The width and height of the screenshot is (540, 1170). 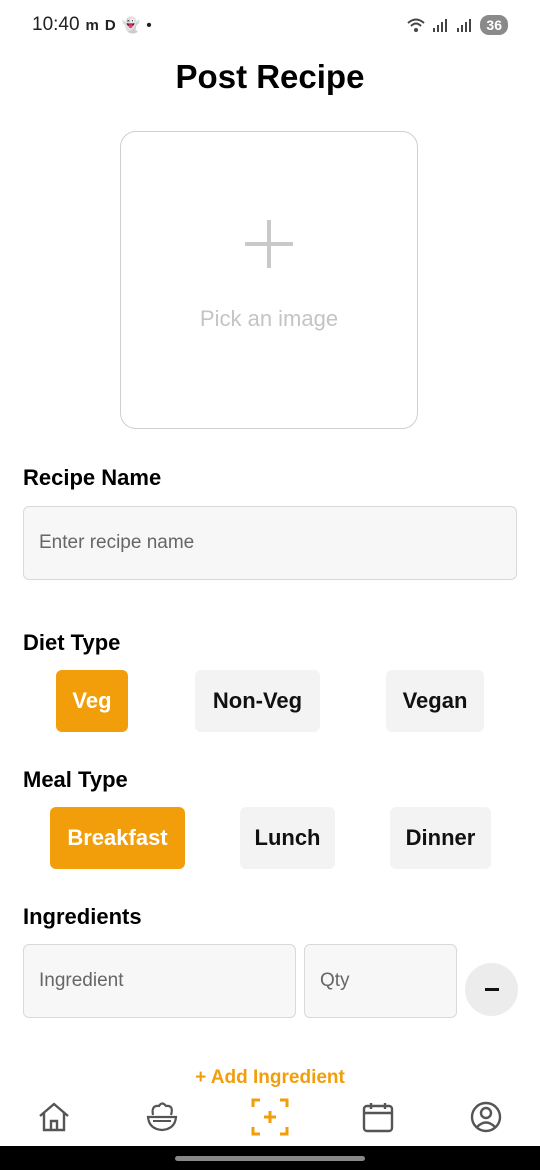 What do you see at coordinates (270, 1078) in the screenshot?
I see `add-ingredient-button: + Add Ingredient` at bounding box center [270, 1078].